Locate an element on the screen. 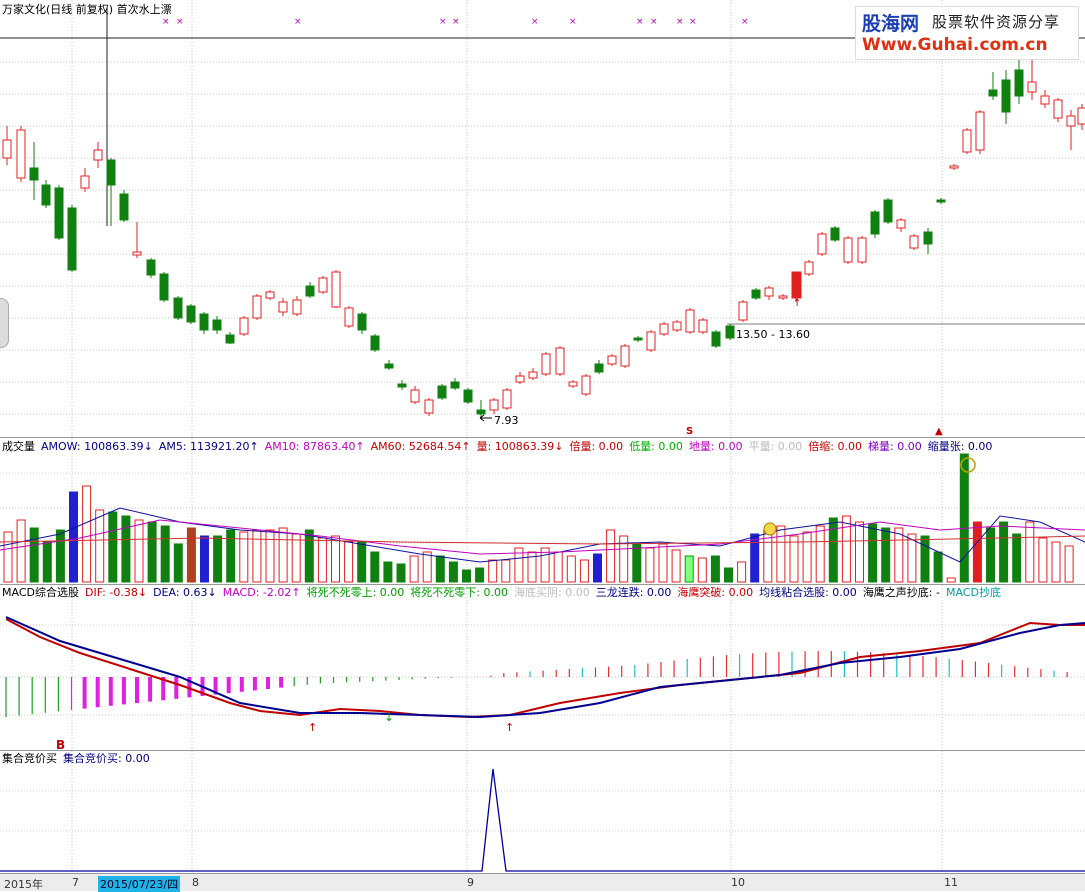 This screenshot has width=1085, height=892. legend-item: 海鹰之声抄底: - is located at coordinates (901, 592).